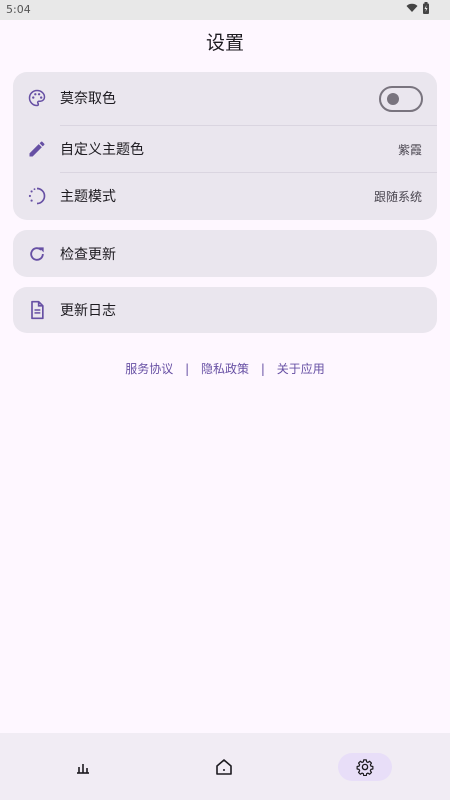 The image size is (450, 800). What do you see at coordinates (37, 196) in the screenshot?
I see `theme-mode-icon` at bounding box center [37, 196].